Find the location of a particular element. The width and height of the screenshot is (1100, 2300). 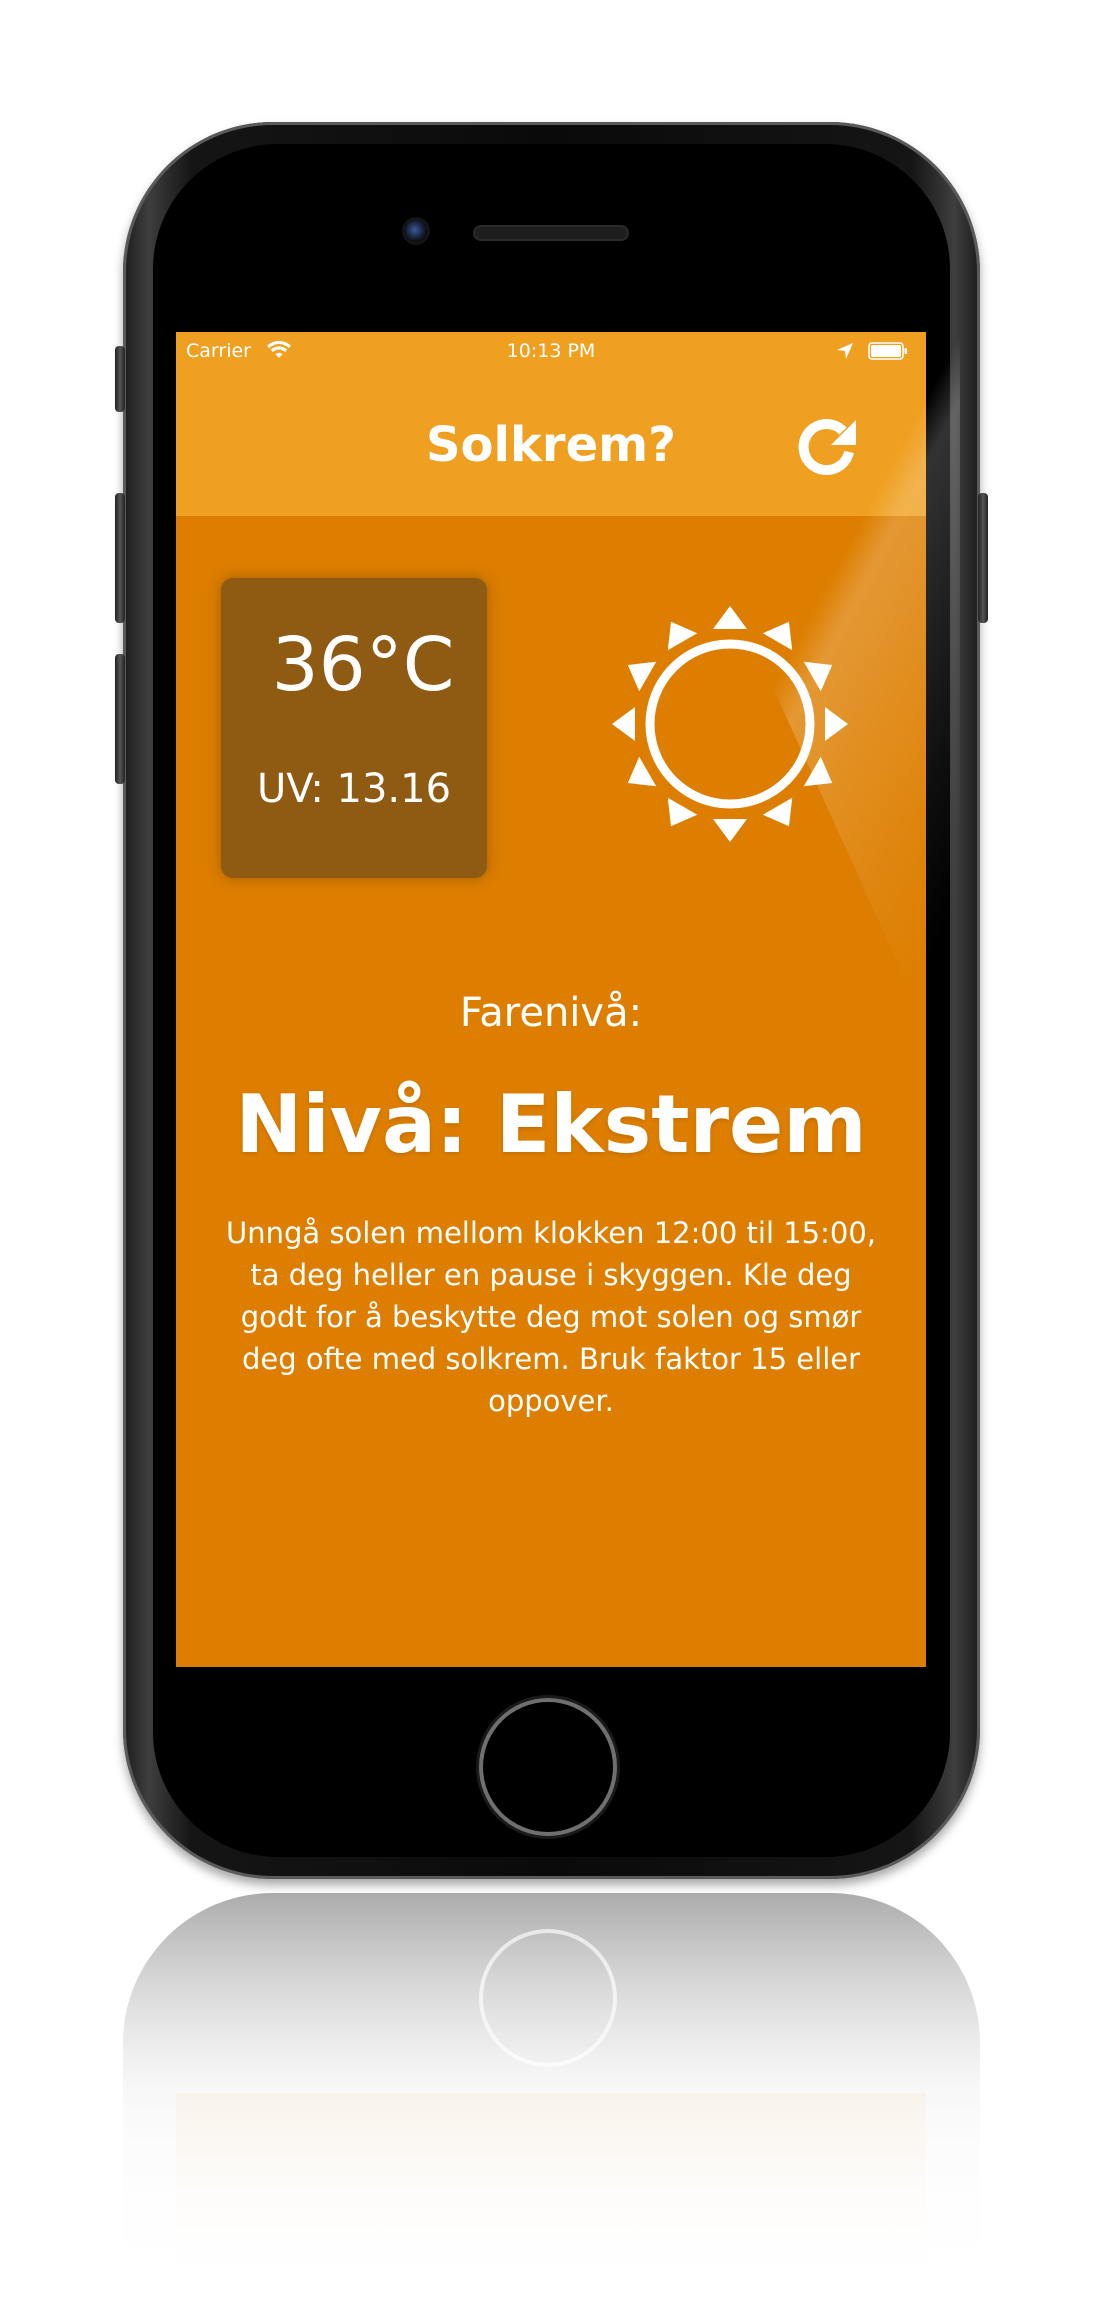

status-bar: Carrier 10:13 PM is located at coordinates (551, 352).